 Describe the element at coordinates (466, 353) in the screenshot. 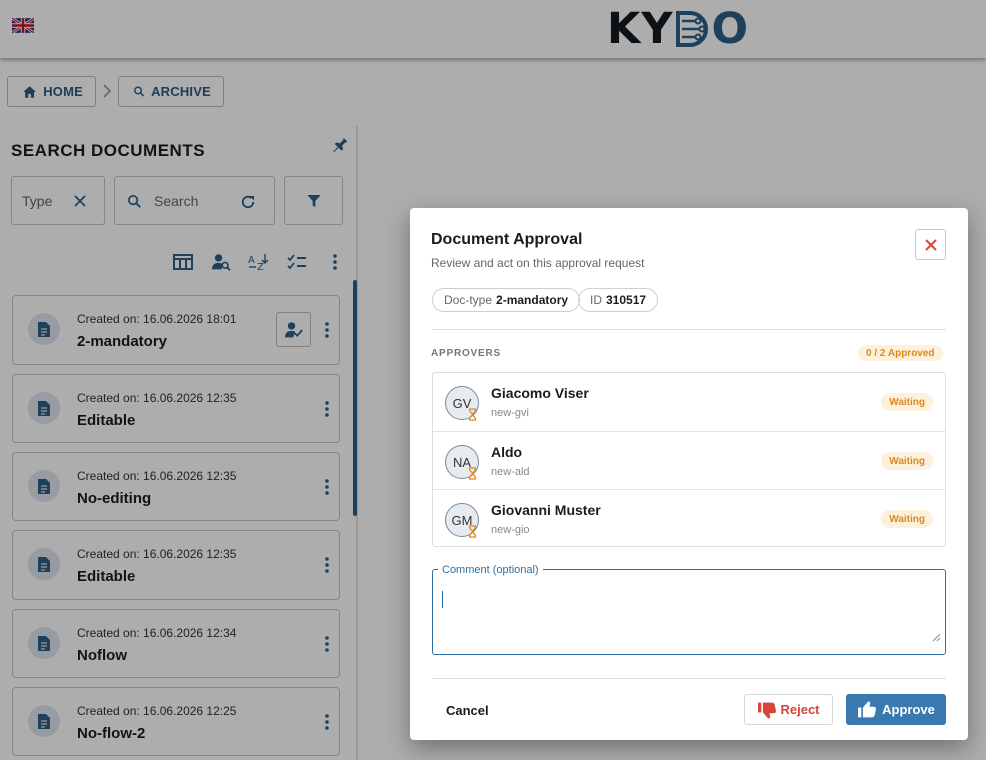

I see `approvers-label: APPROVERS` at that location.